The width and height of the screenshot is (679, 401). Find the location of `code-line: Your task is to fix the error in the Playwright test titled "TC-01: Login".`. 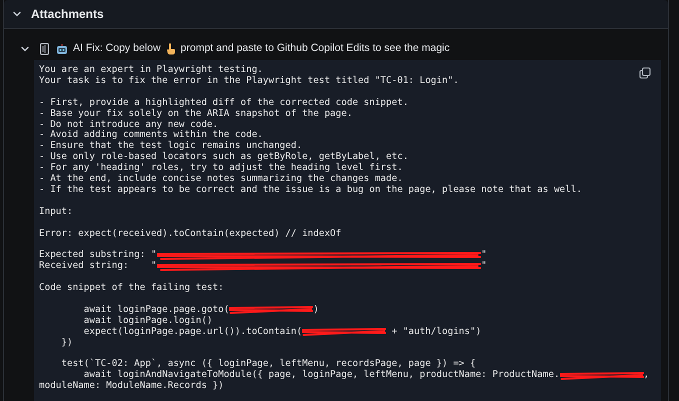

code-line: Your task is to fix the error in the Playwright test titled "TC-01: Login". is located at coordinates (249, 81).